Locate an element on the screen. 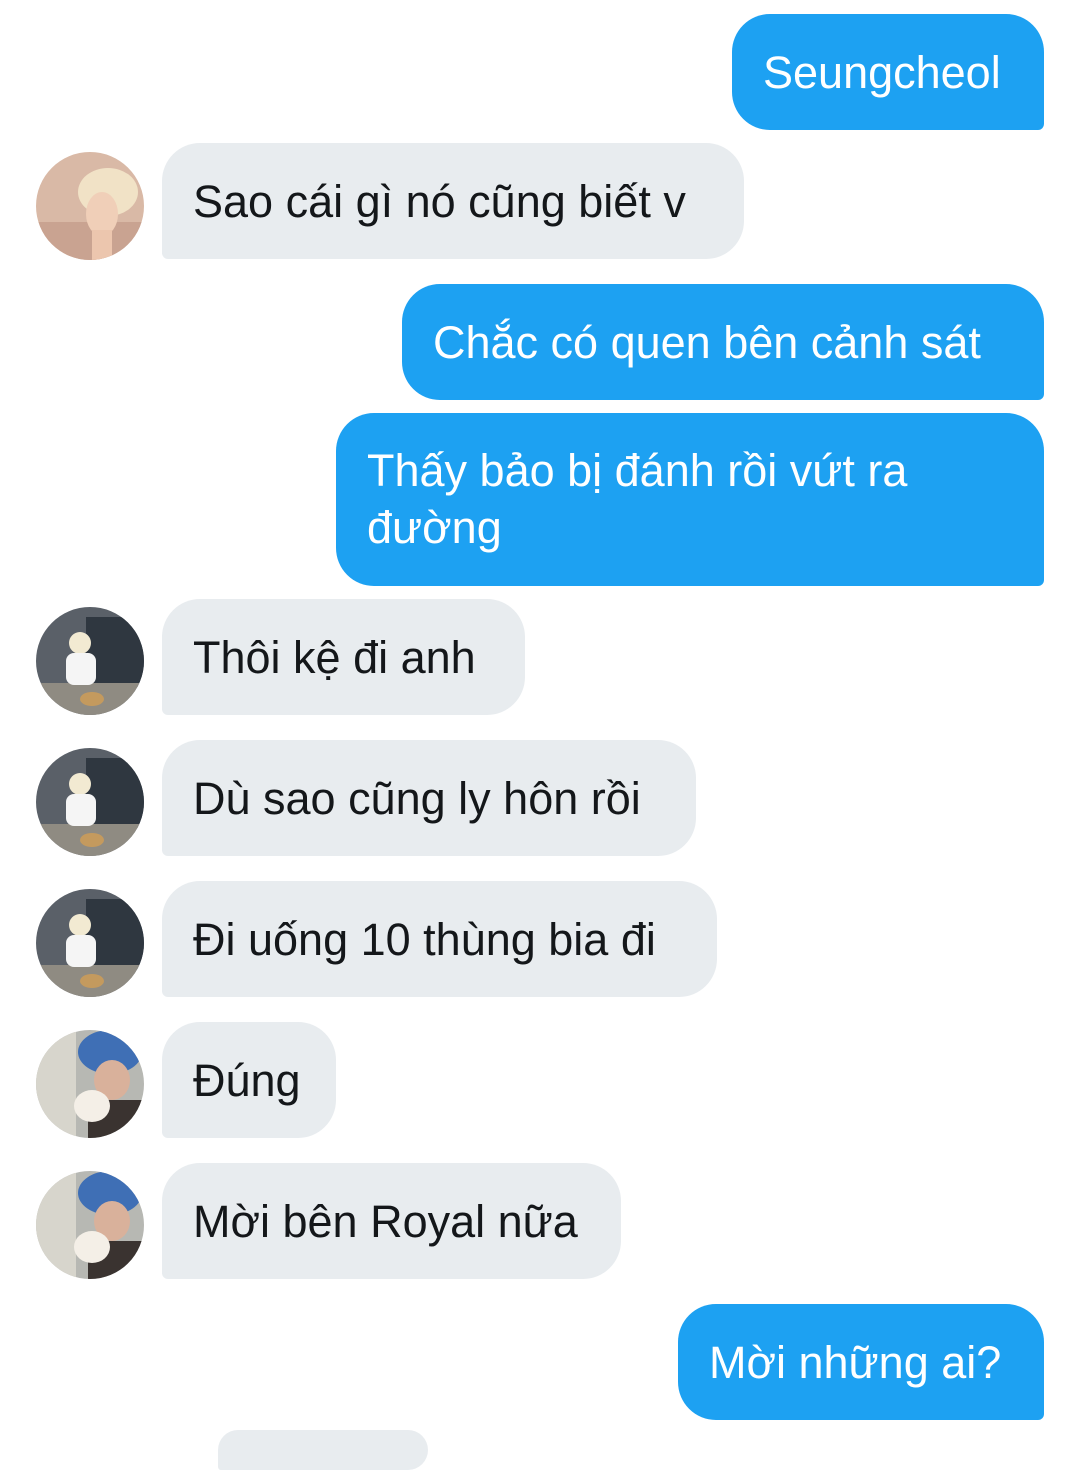  incoming-message-bubble: Đúng is located at coordinates (249, 1080).